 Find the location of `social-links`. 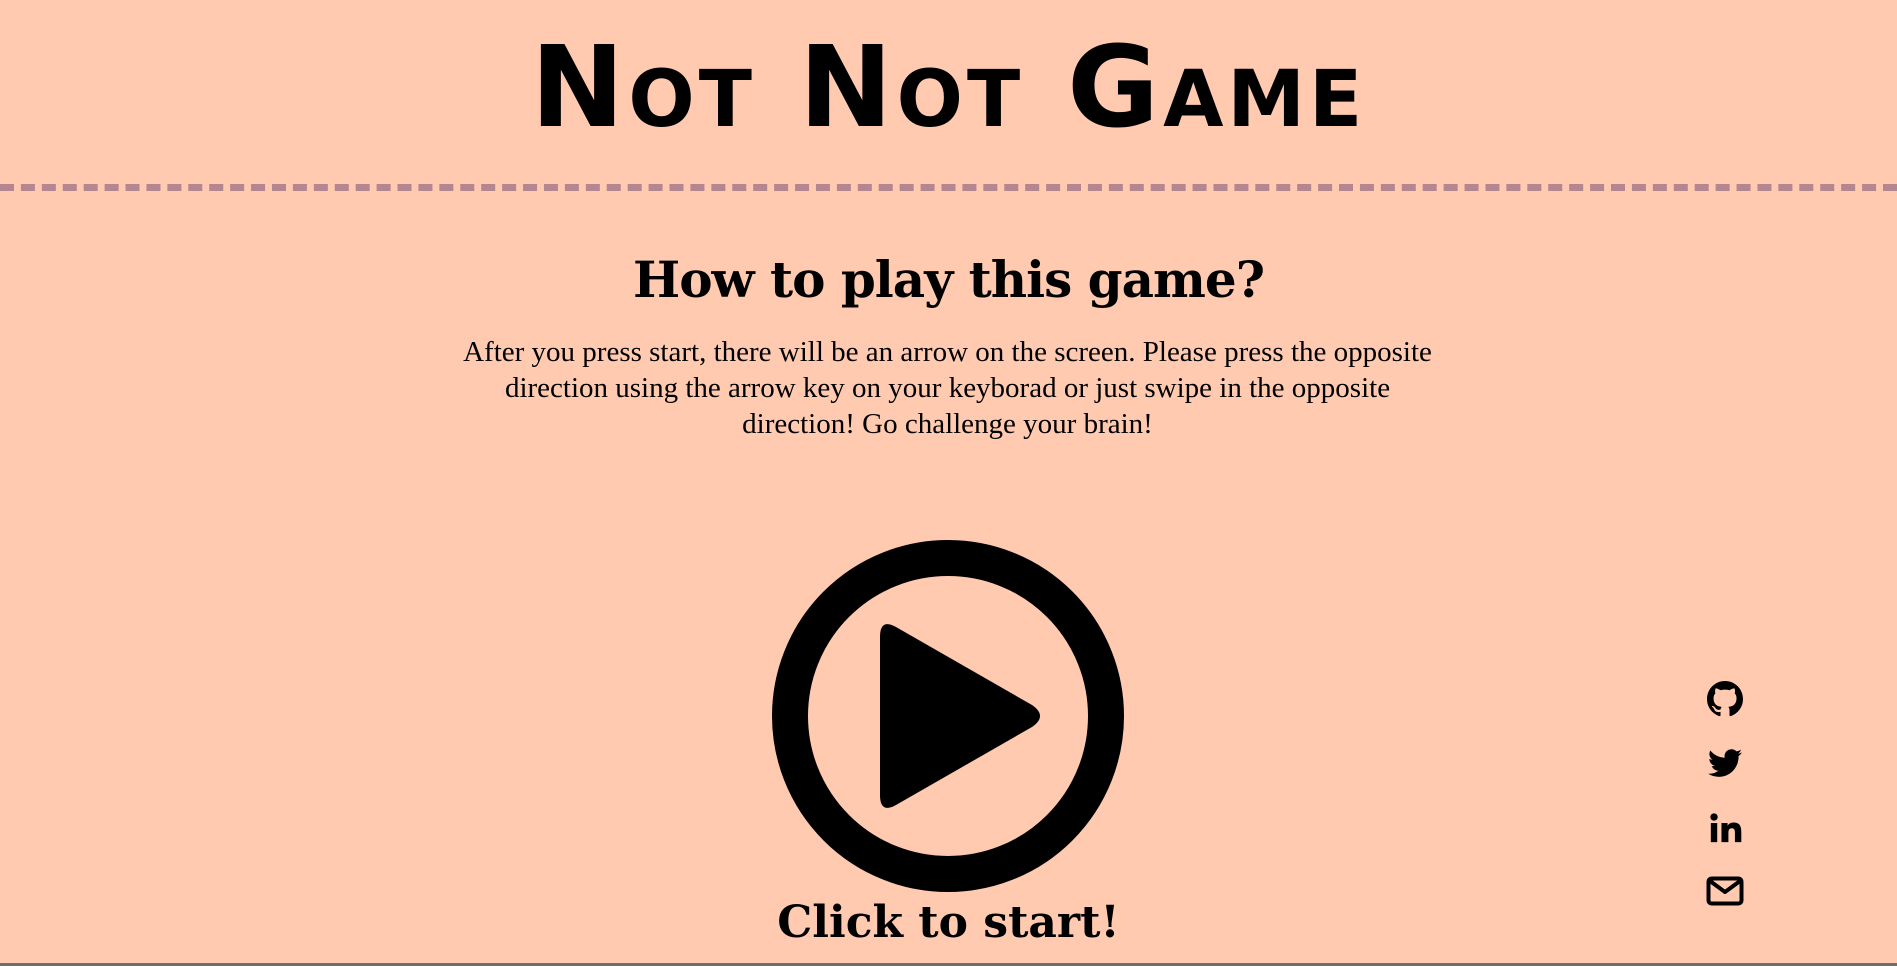

social-links is located at coordinates (1725, 807).